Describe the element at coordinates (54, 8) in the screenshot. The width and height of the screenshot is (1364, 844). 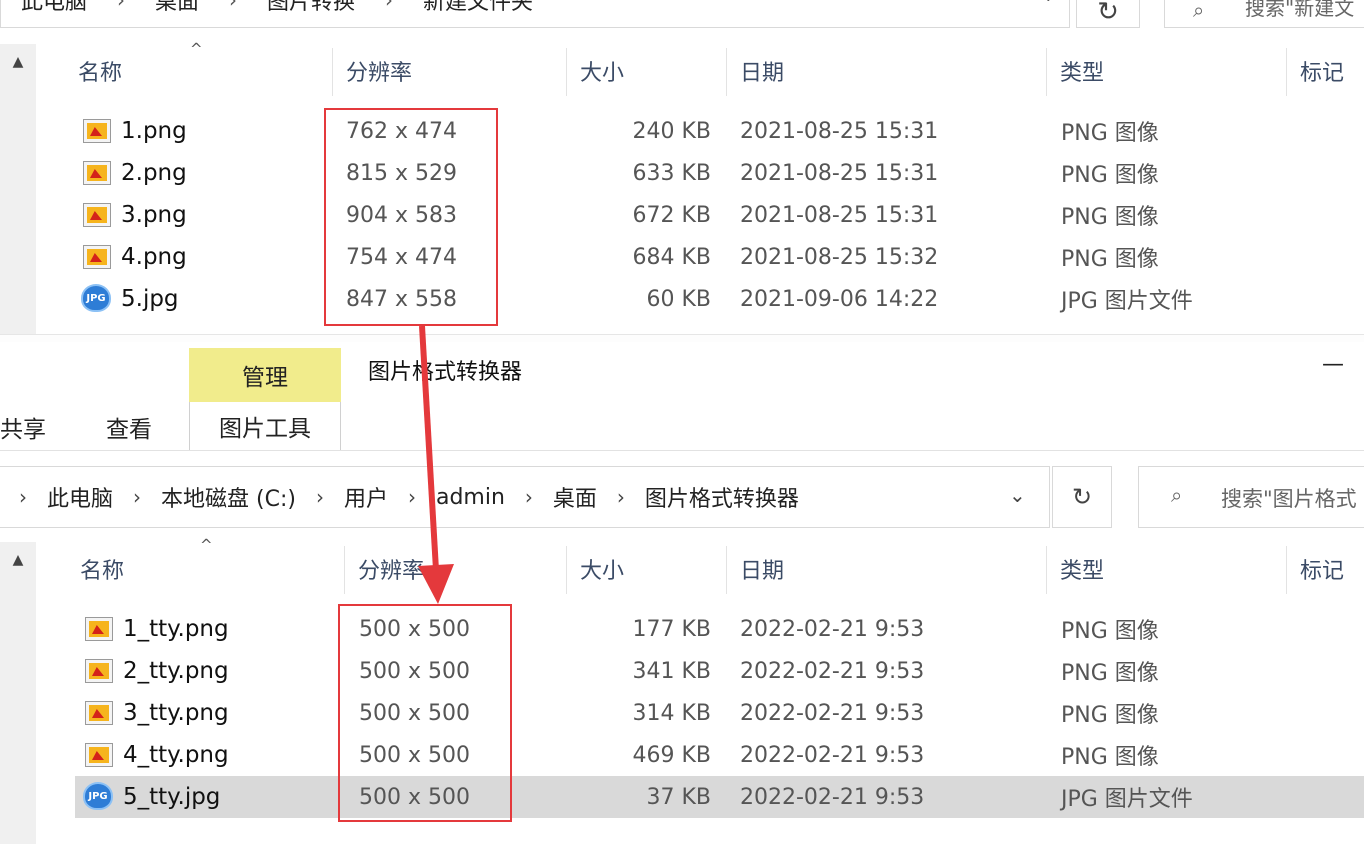
I see `top-crumb-0: 此电脑` at that location.